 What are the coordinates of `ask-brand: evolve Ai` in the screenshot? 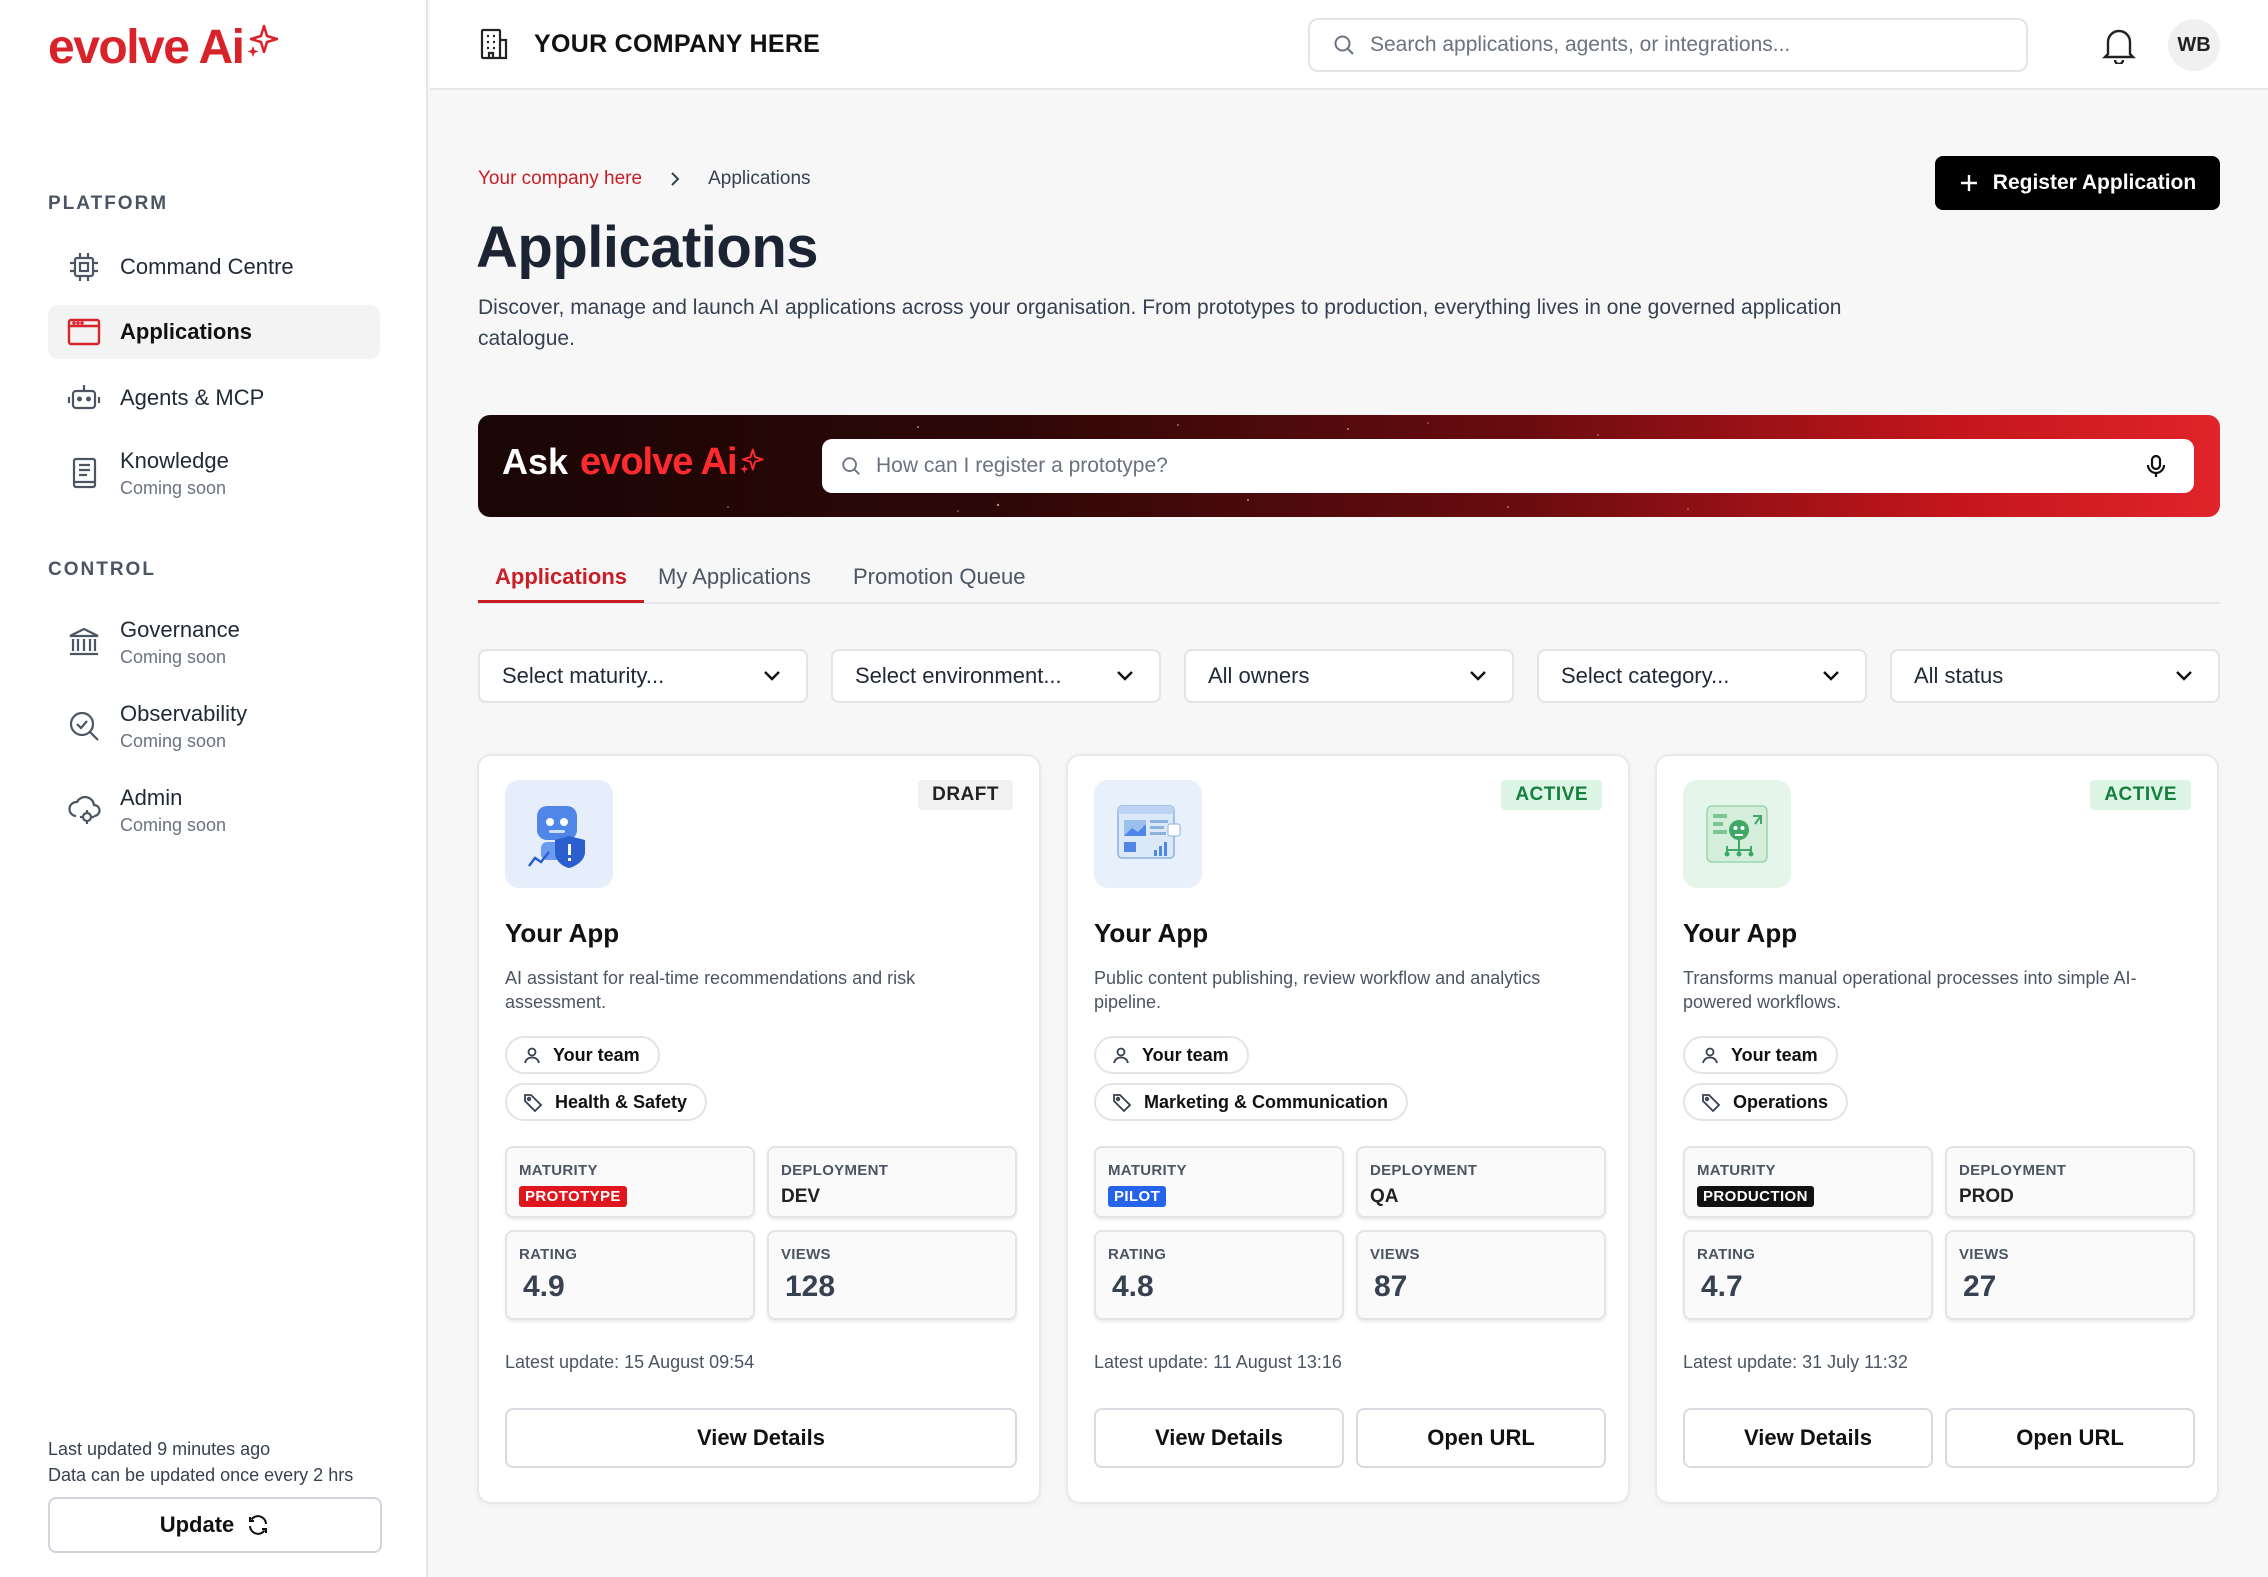 It's located at (658, 462).